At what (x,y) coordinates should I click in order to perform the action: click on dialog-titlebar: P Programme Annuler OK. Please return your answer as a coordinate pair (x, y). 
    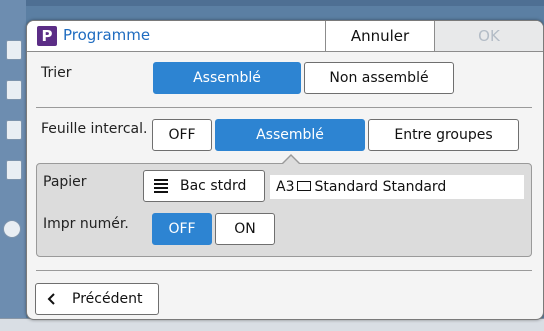
    Looking at the image, I should click on (285, 36).